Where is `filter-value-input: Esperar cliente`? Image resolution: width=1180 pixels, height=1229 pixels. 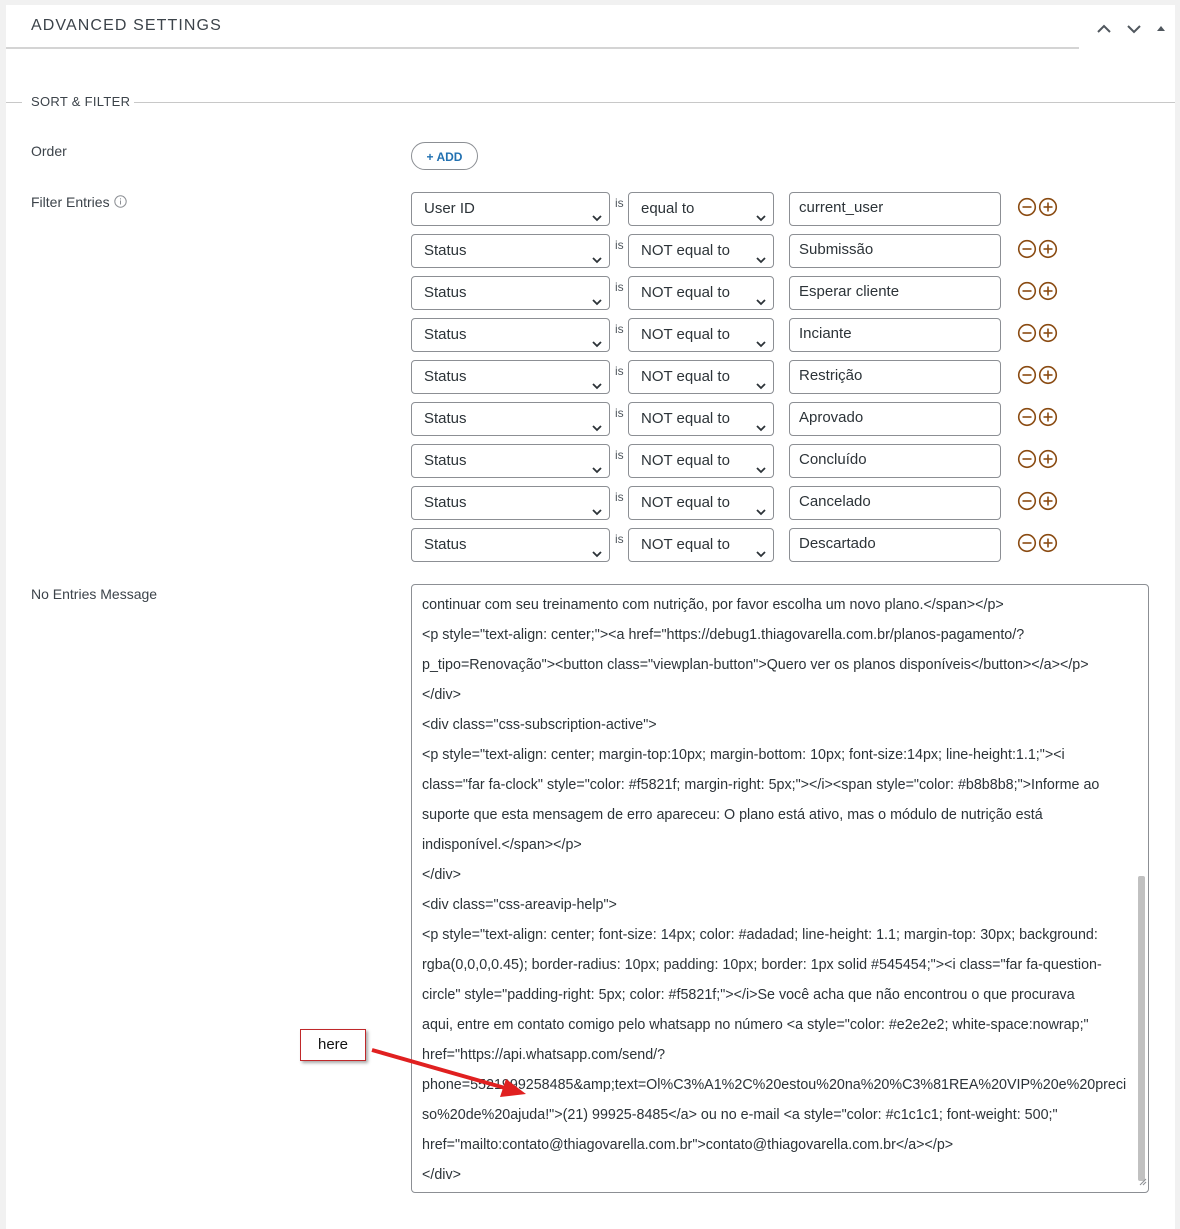
filter-value-input: Esperar cliente is located at coordinates (895, 293).